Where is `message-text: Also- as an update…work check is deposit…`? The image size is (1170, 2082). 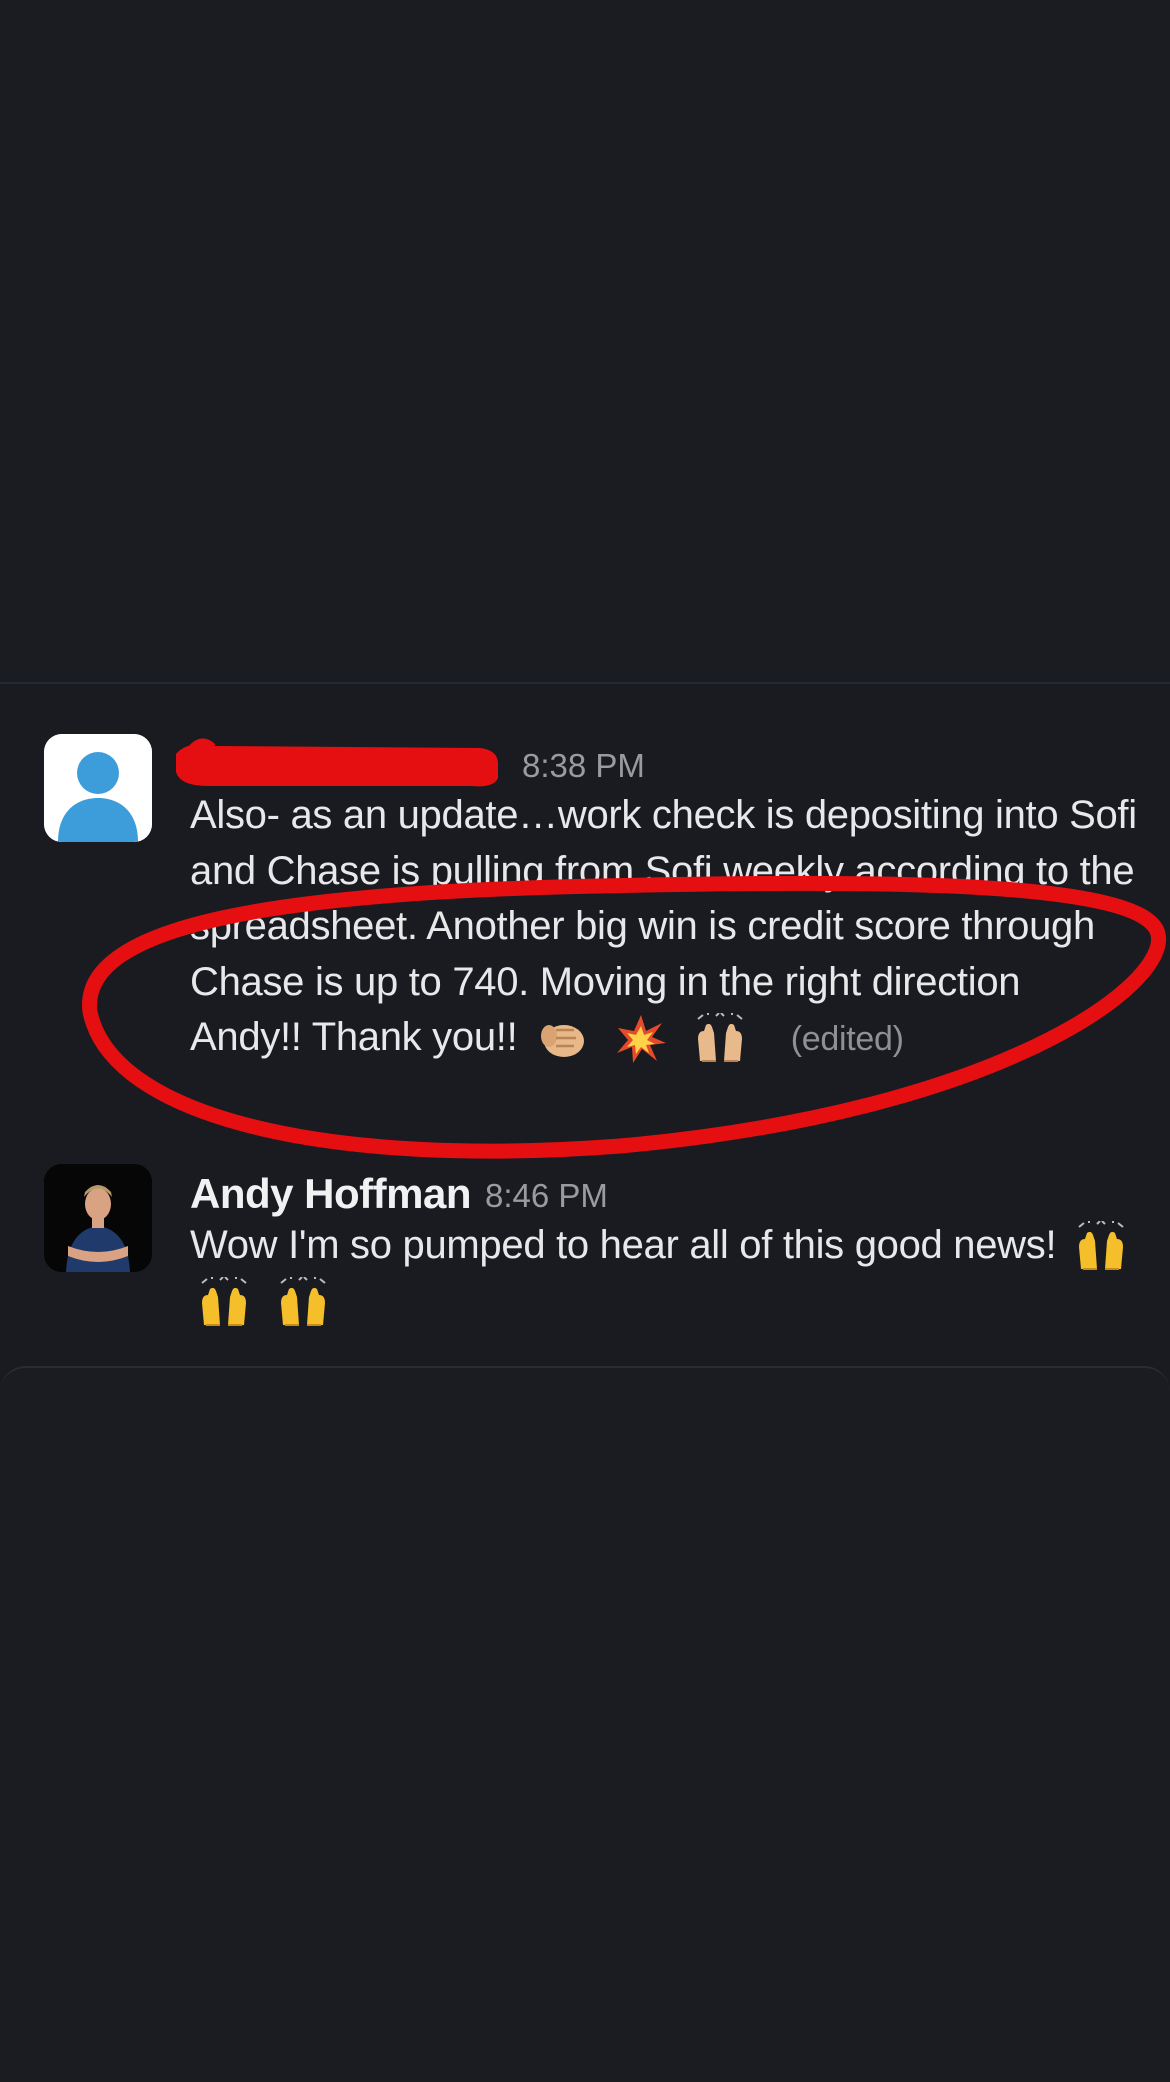 message-text: Also- as an update…work check is deposit… is located at coordinates (665, 928).